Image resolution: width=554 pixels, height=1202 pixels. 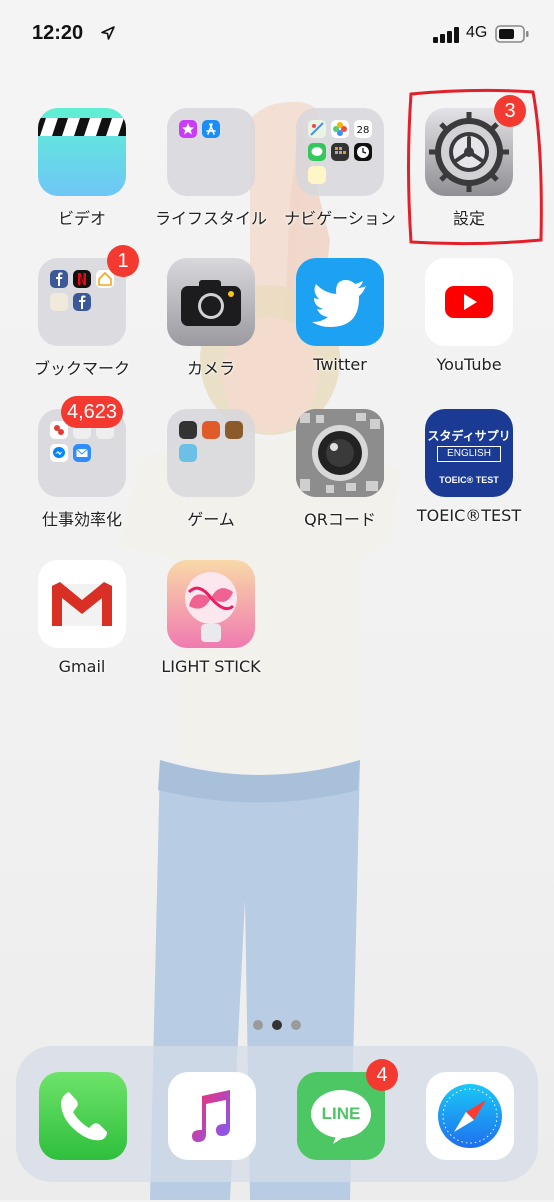 I want to click on app-gmail: Gmail, so click(x=82, y=625).